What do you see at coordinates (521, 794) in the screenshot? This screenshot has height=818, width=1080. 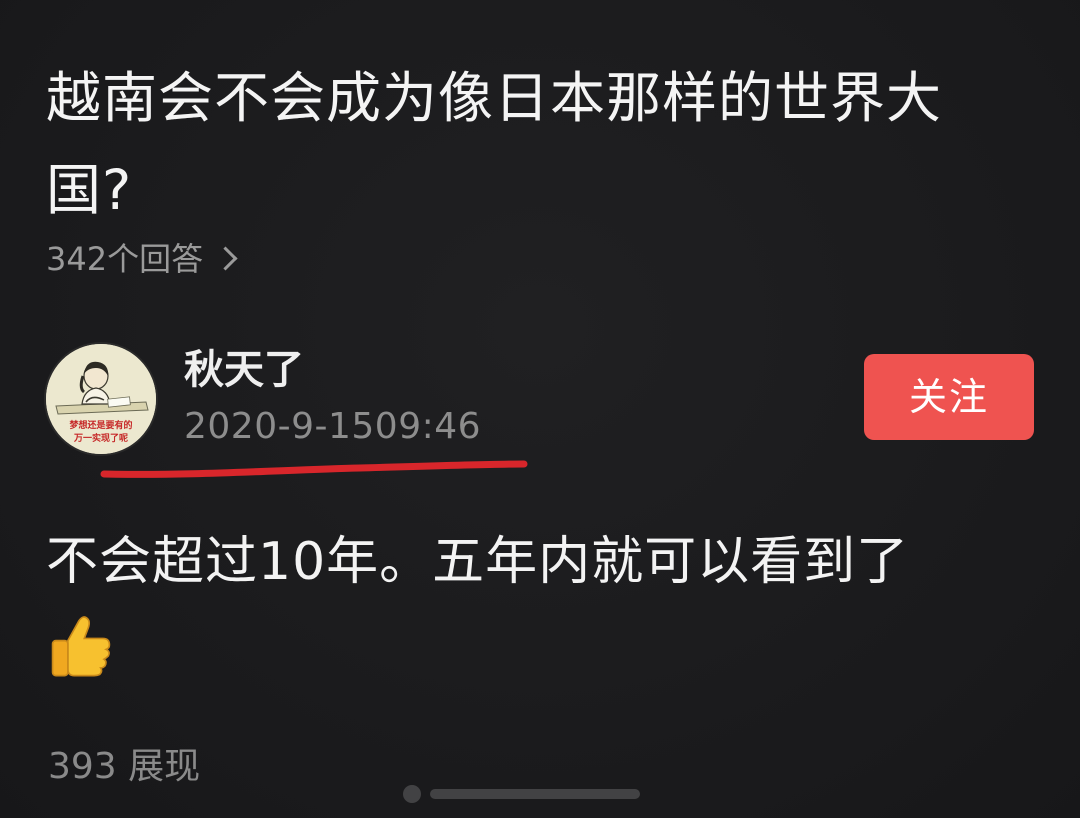 I see `watermark-icon` at bounding box center [521, 794].